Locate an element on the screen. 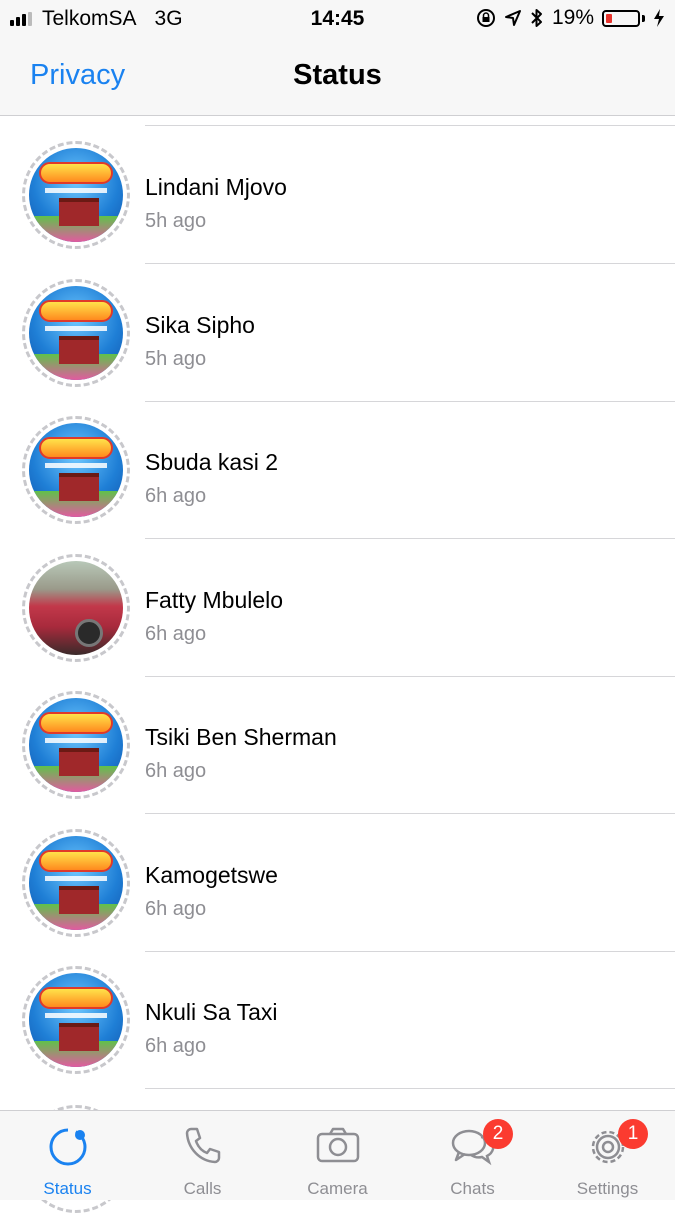  settings-badge: 1 is located at coordinates (633, 1134).